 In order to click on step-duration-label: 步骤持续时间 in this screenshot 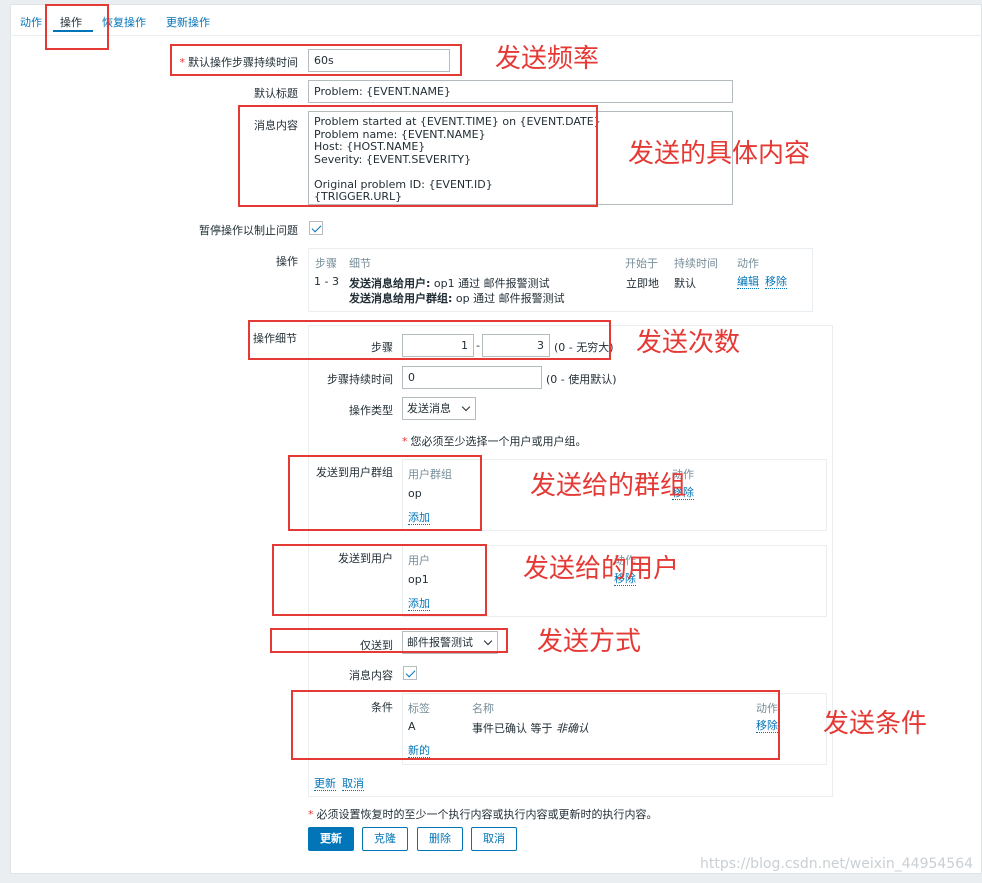, I will do `click(360, 379)`.